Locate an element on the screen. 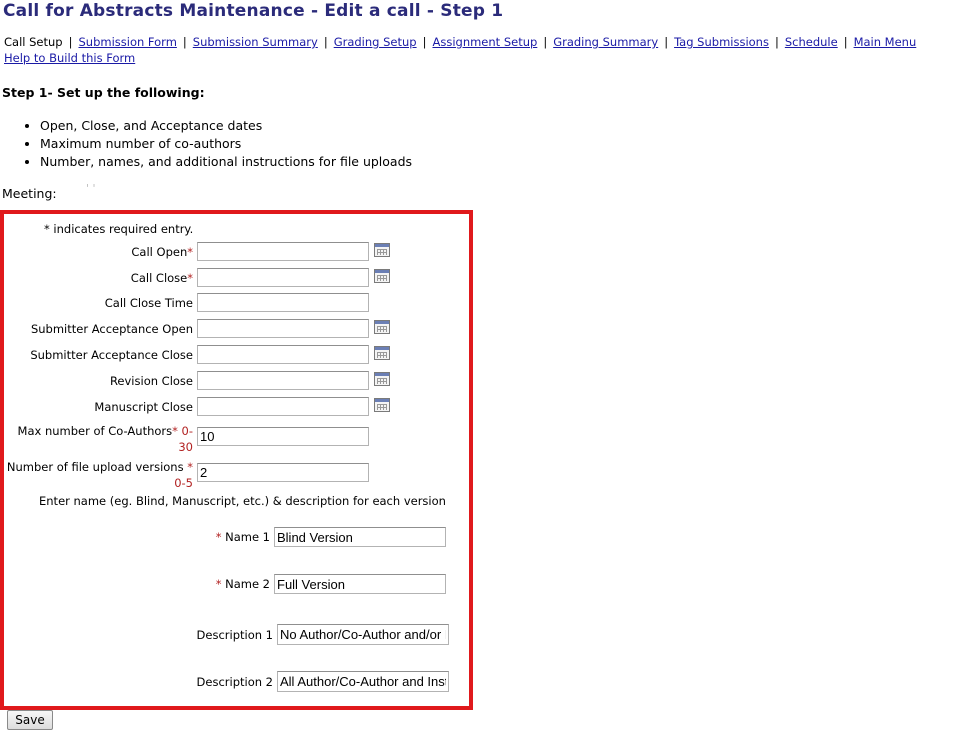 The width and height of the screenshot is (958, 741). max-coauthors-input is located at coordinates (283, 436).